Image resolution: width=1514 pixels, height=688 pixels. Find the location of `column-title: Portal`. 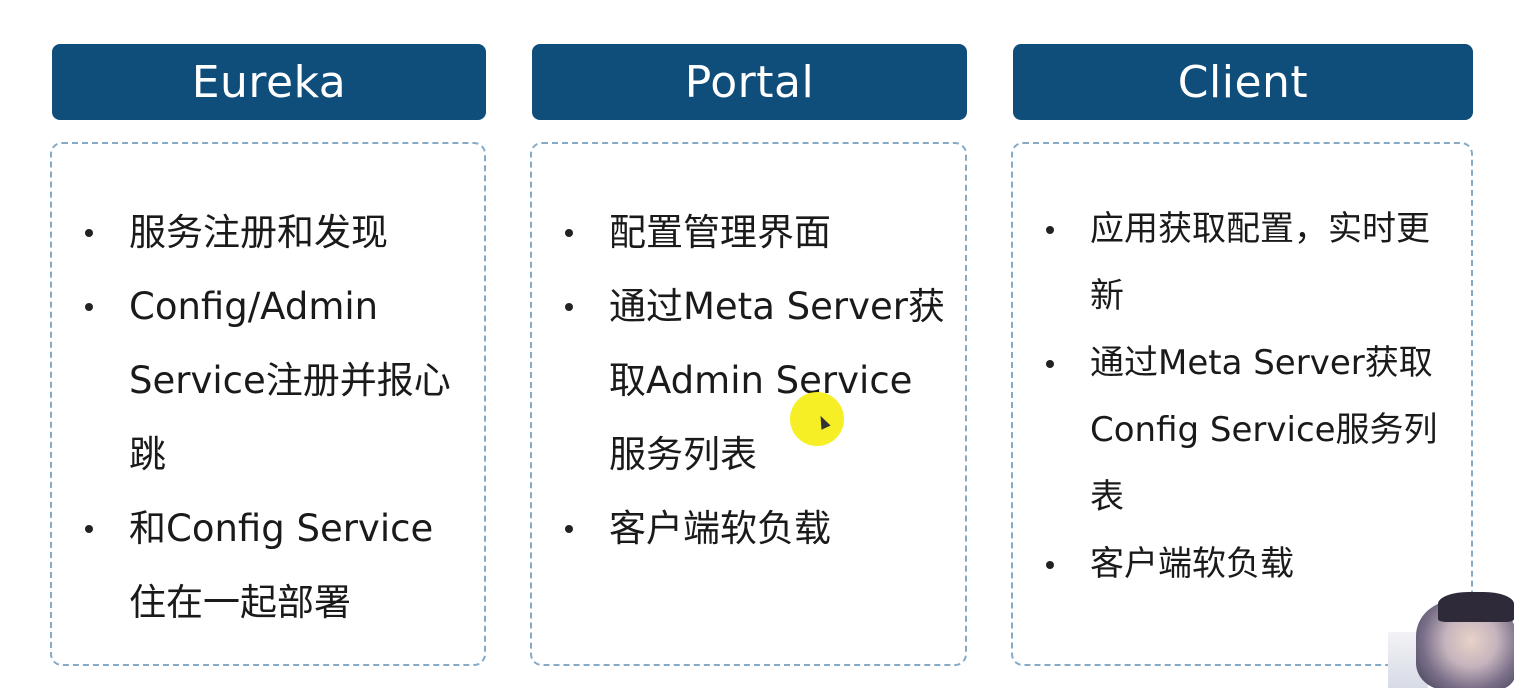

column-title: Portal is located at coordinates (749, 82).